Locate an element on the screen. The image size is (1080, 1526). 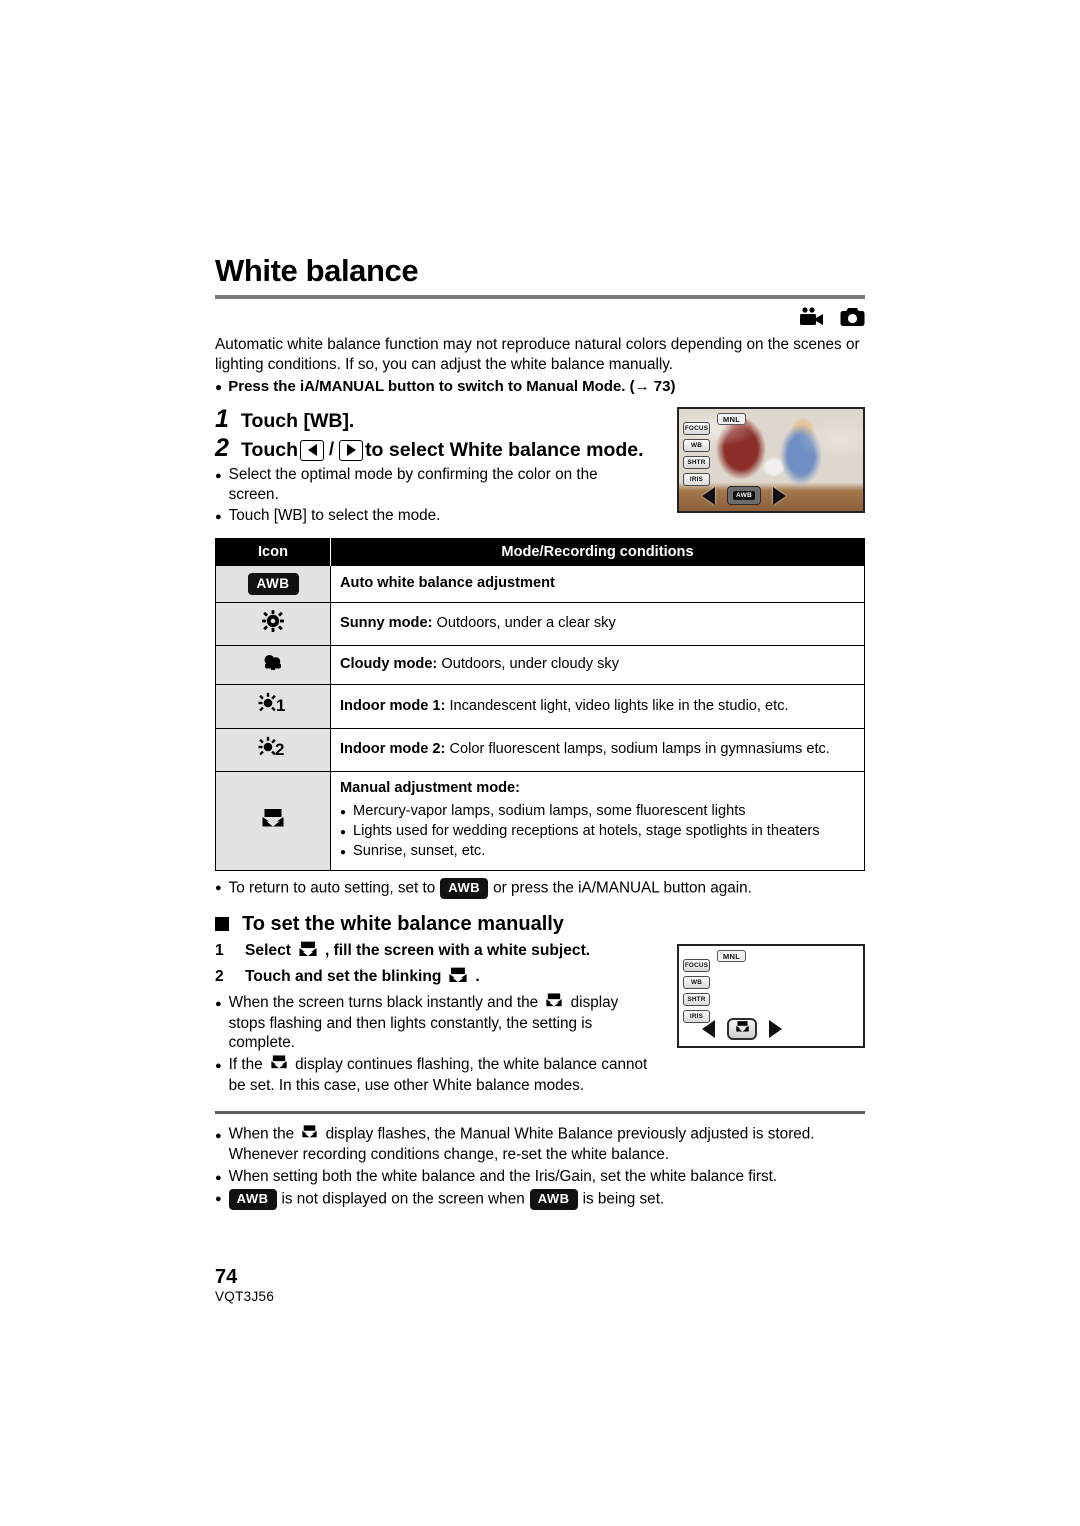
indoor-2-icon: 2 is located at coordinates (273, 749).